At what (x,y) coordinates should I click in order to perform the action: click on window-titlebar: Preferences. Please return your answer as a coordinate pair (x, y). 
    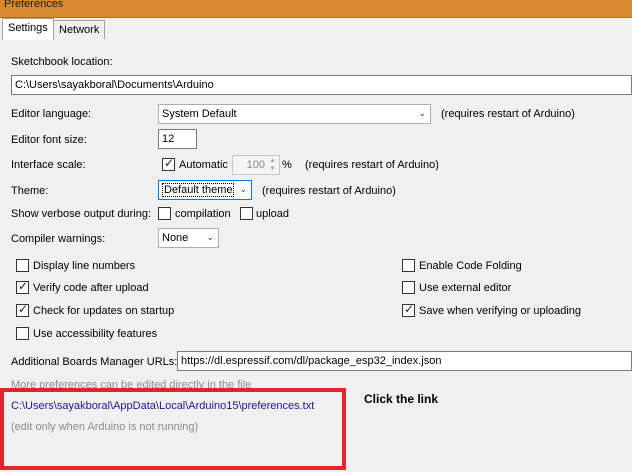
    Looking at the image, I should click on (316, 9).